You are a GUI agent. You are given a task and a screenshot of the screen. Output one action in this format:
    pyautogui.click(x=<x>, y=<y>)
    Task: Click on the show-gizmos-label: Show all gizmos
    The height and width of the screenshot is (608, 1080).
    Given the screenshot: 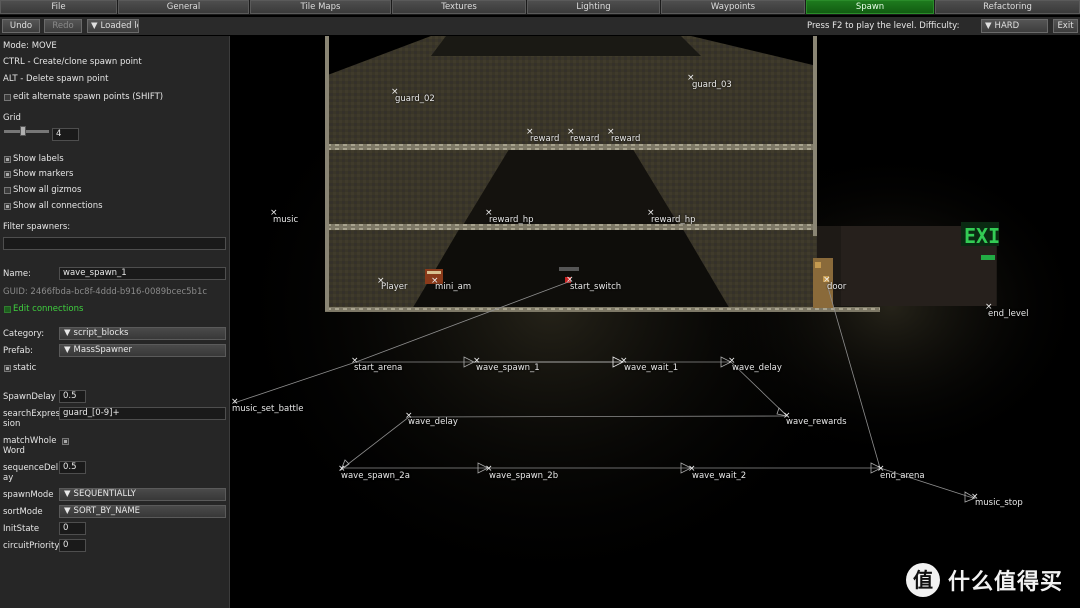 What is the action you would take?
    pyautogui.click(x=47, y=190)
    